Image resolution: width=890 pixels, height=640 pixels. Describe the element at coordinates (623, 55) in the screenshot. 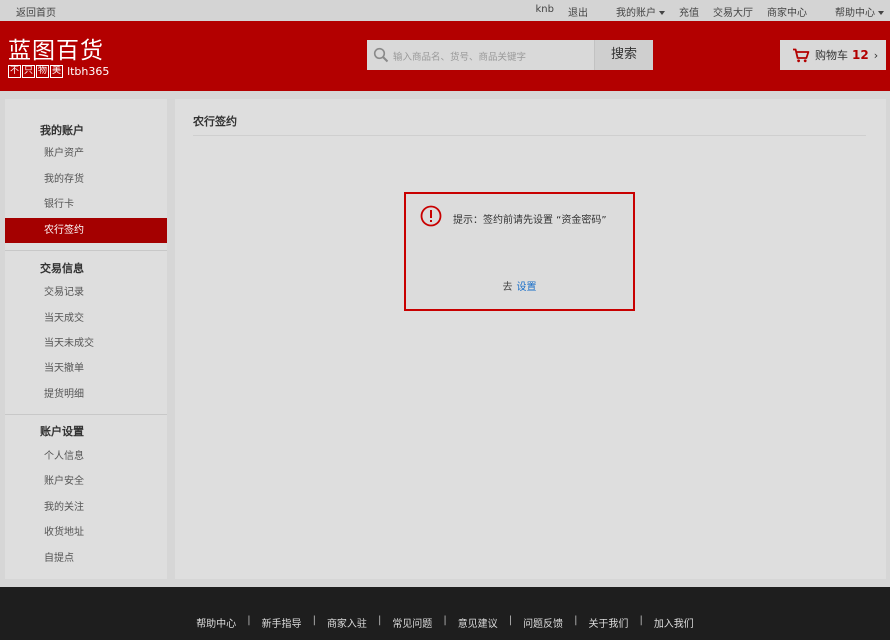

I see `search-button: 搜索` at that location.